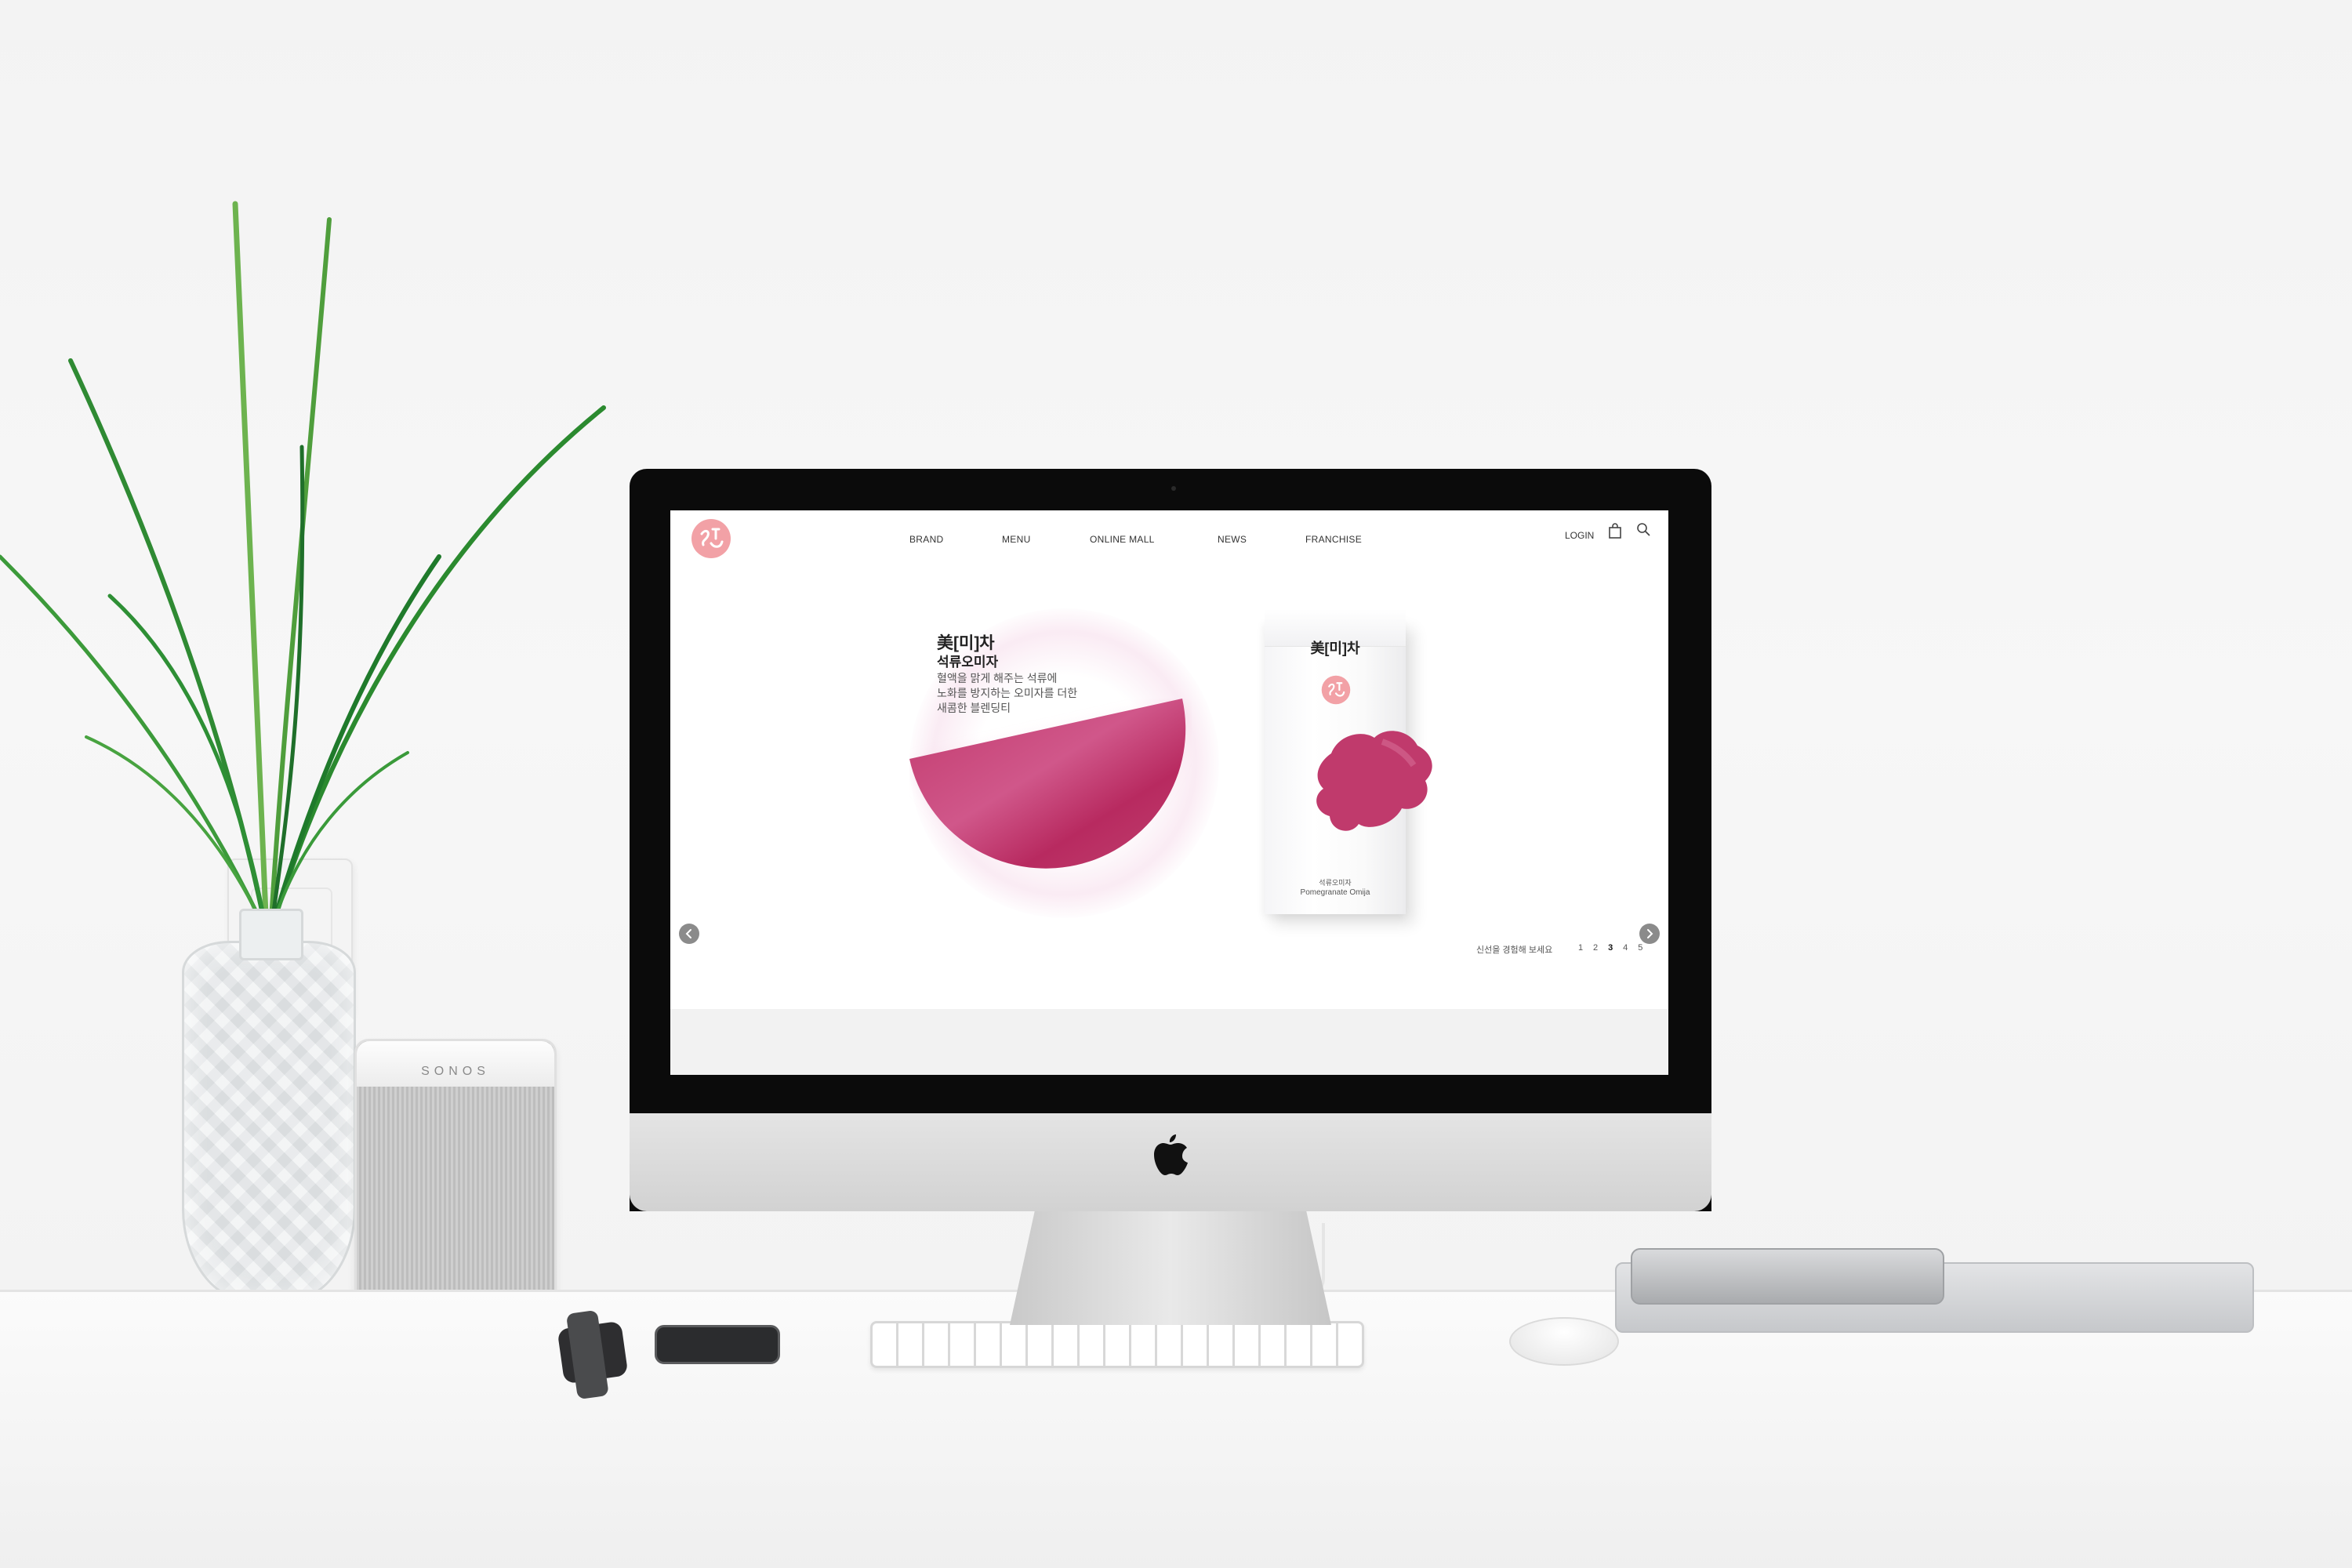 The width and height of the screenshot is (2352, 1568). Describe the element at coordinates (1232, 539) in the screenshot. I see `nav-news: NEWS` at that location.